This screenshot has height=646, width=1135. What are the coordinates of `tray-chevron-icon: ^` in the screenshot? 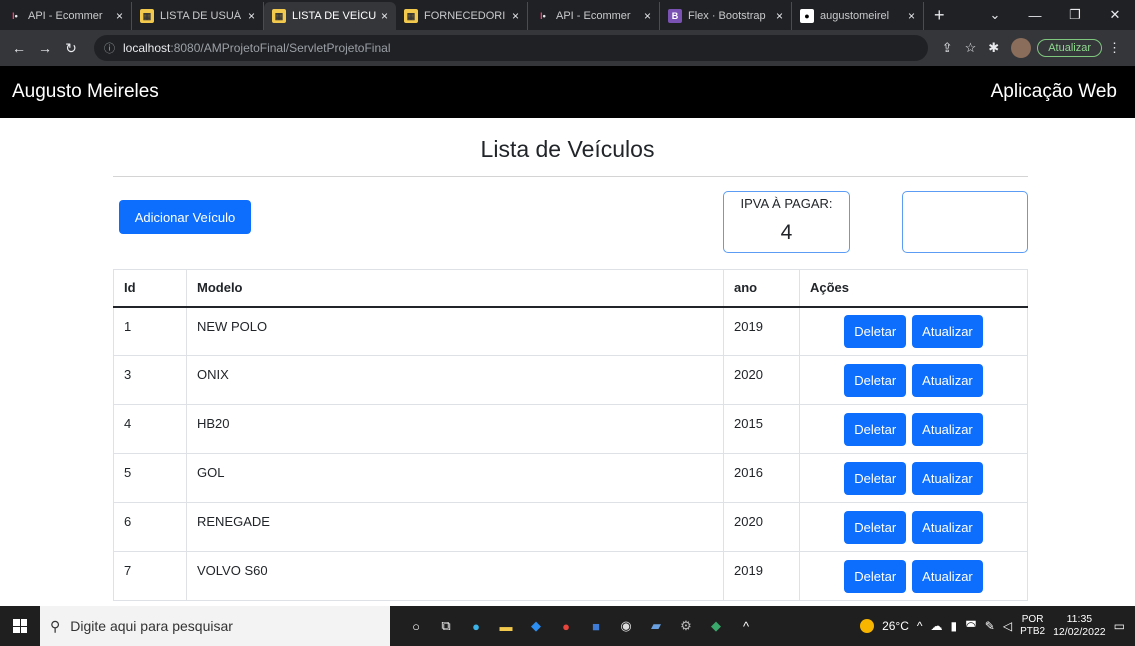 It's located at (920, 626).